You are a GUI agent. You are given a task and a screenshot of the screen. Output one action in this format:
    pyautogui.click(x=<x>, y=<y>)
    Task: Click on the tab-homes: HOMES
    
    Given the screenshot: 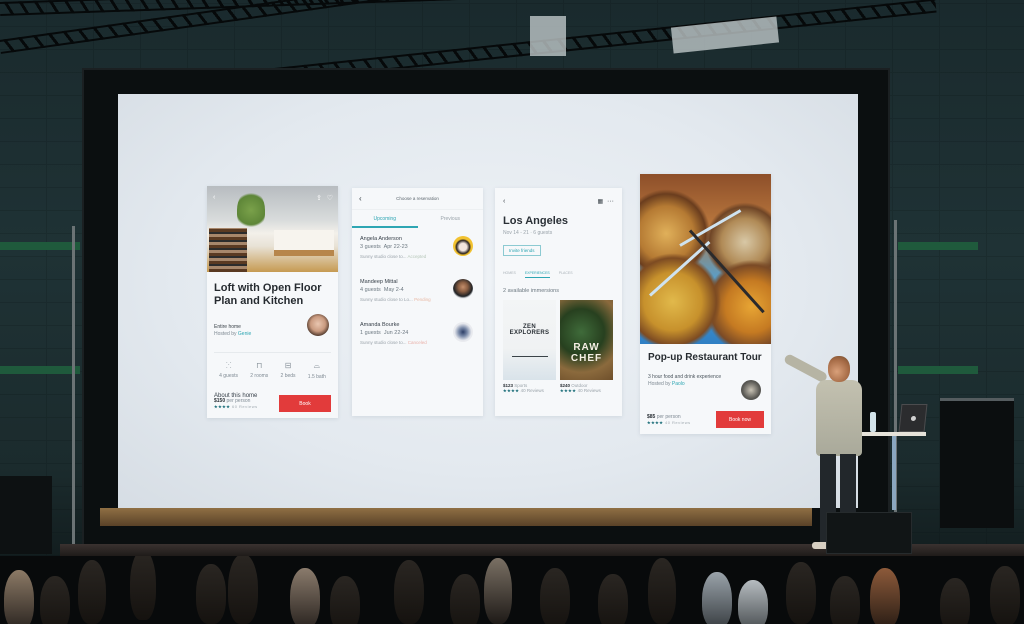 What is the action you would take?
    pyautogui.click(x=509, y=274)
    